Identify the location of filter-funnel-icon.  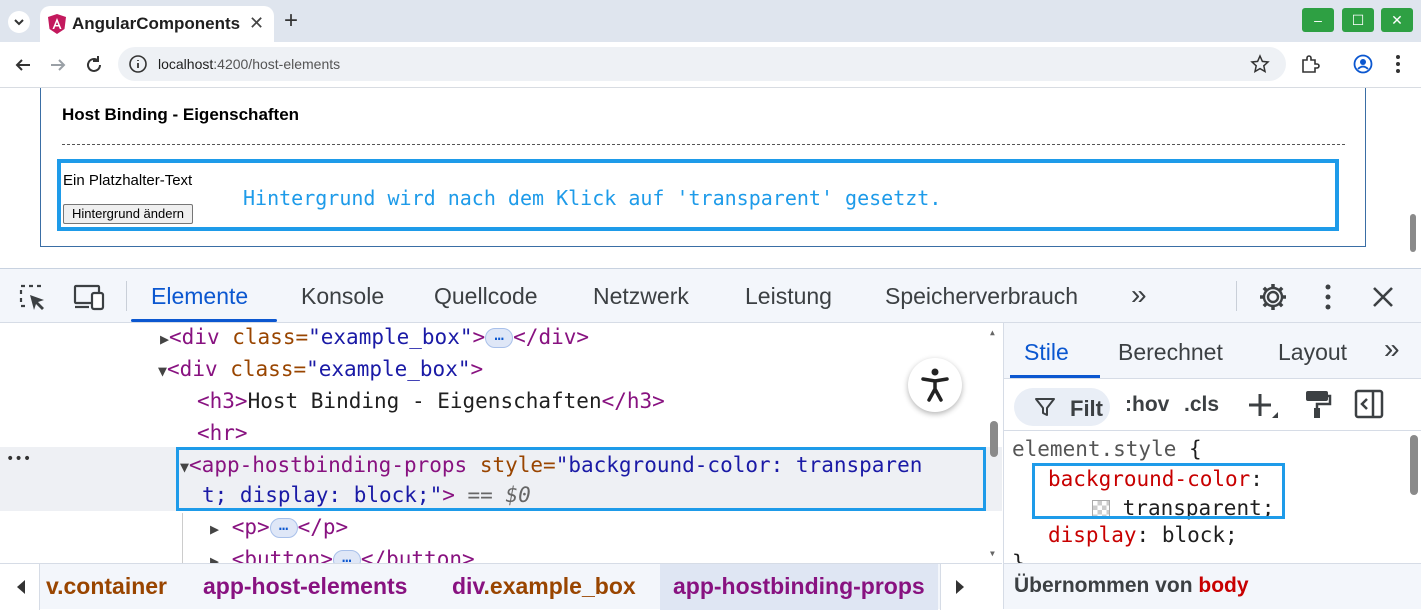
(1045, 407).